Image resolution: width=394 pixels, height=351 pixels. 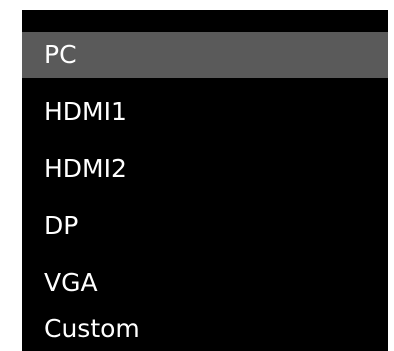 I want to click on menu-item-custom: Custom, so click(x=205, y=328).